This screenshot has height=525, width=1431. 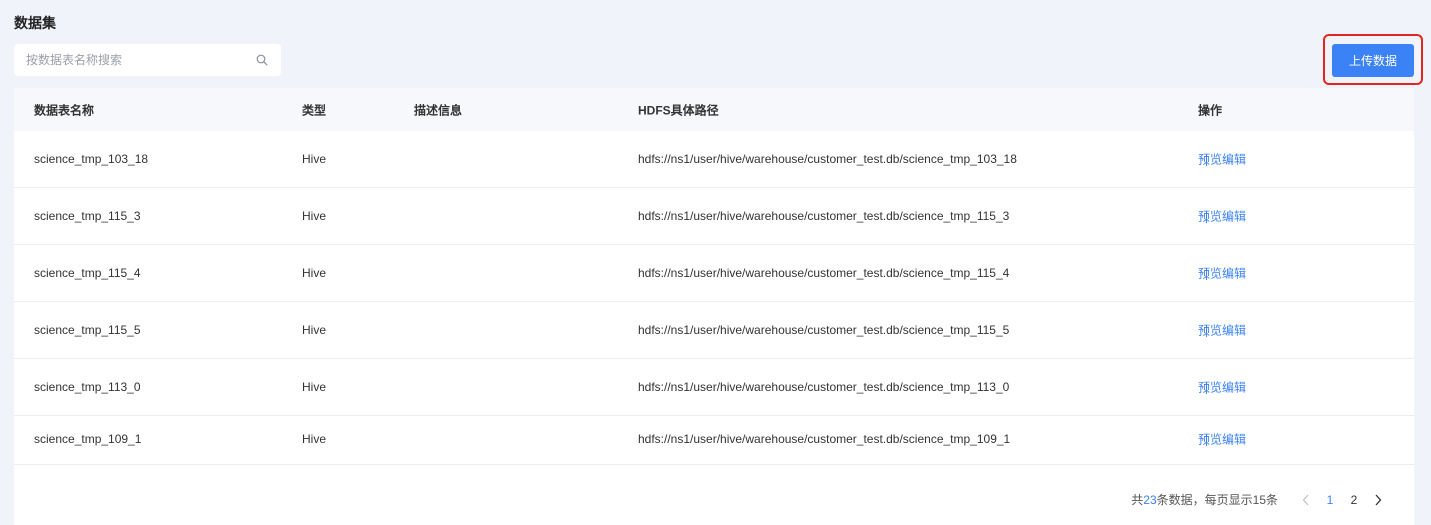 I want to click on search-box, so click(x=147, y=60).